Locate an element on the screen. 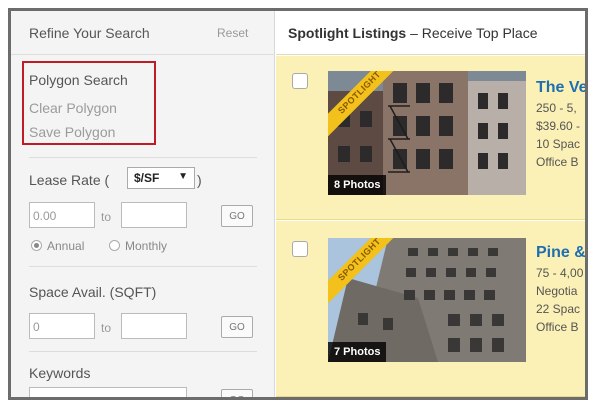 Image resolution: width=595 pixels, height=404 pixels. space-min-input: 0 is located at coordinates (62, 326).